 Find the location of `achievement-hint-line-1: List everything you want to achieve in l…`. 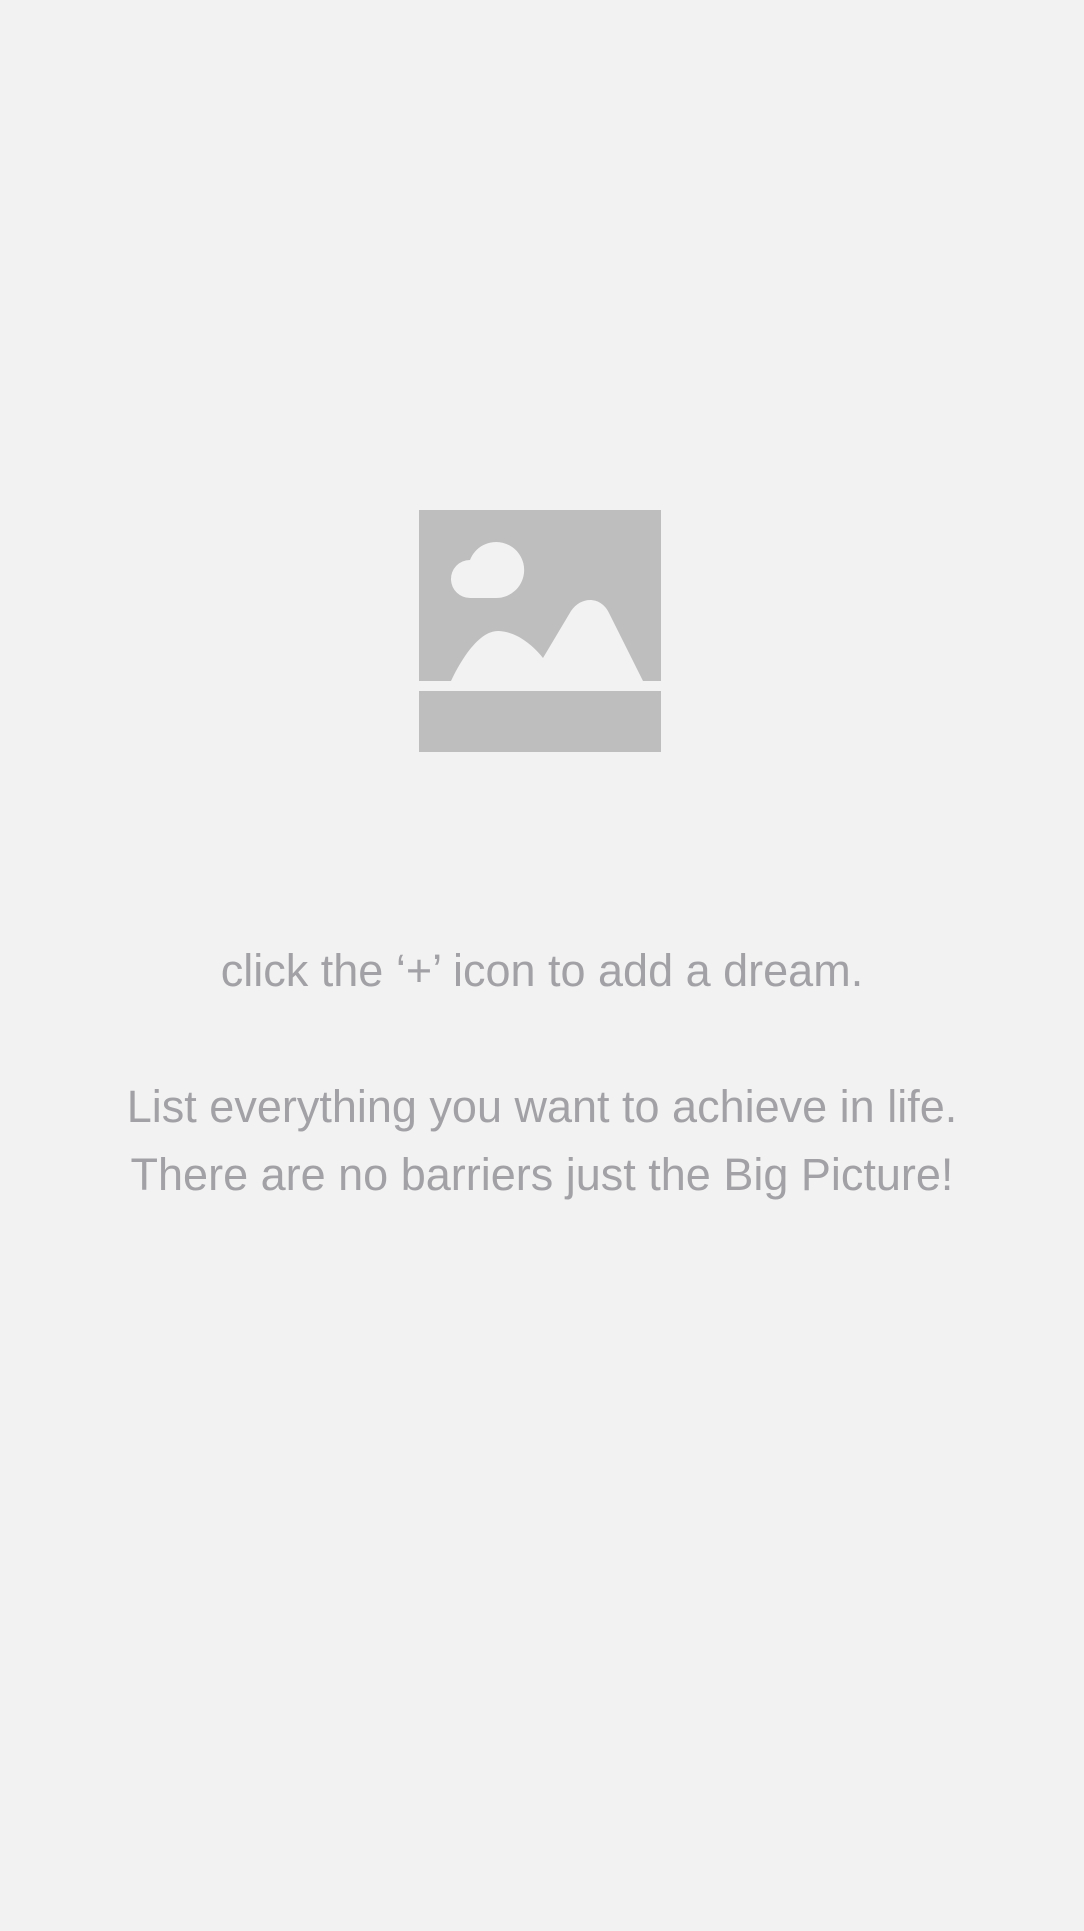

achievement-hint-line-1: List everything you want to achieve in l… is located at coordinates (542, 1106).